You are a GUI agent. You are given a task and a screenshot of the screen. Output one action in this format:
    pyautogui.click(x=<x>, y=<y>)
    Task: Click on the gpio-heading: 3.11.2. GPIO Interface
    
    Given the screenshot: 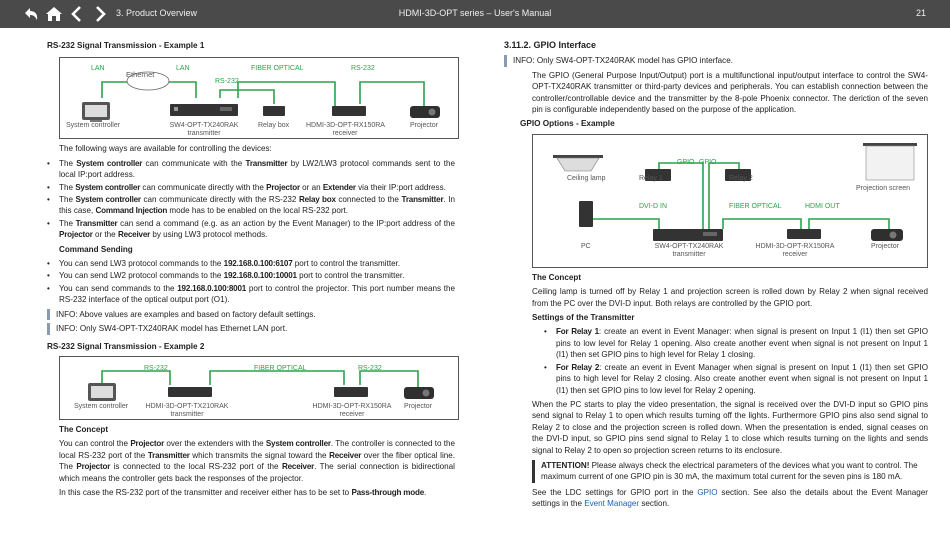 What is the action you would take?
    pyautogui.click(x=550, y=45)
    